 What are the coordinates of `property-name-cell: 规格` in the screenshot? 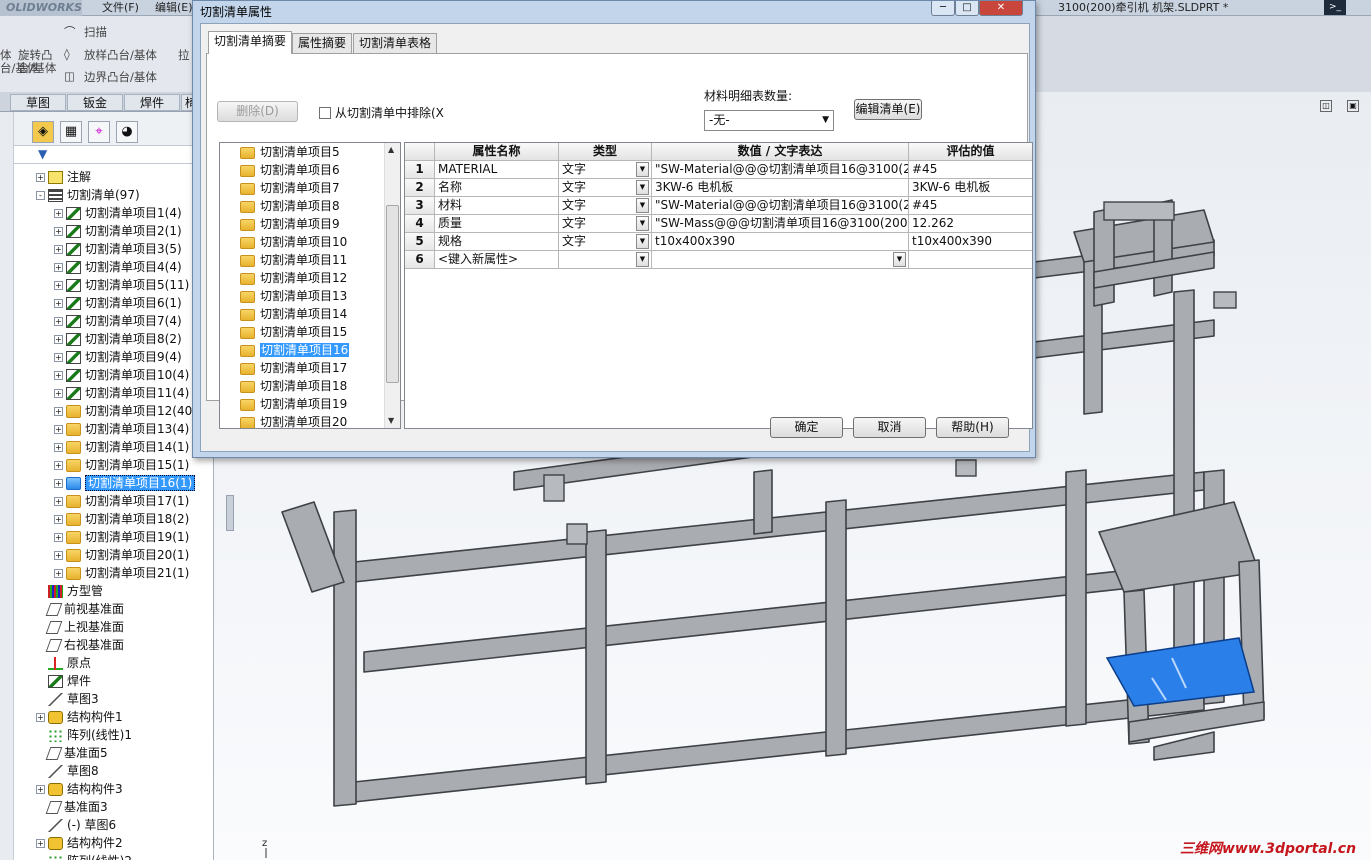 It's located at (497, 242).